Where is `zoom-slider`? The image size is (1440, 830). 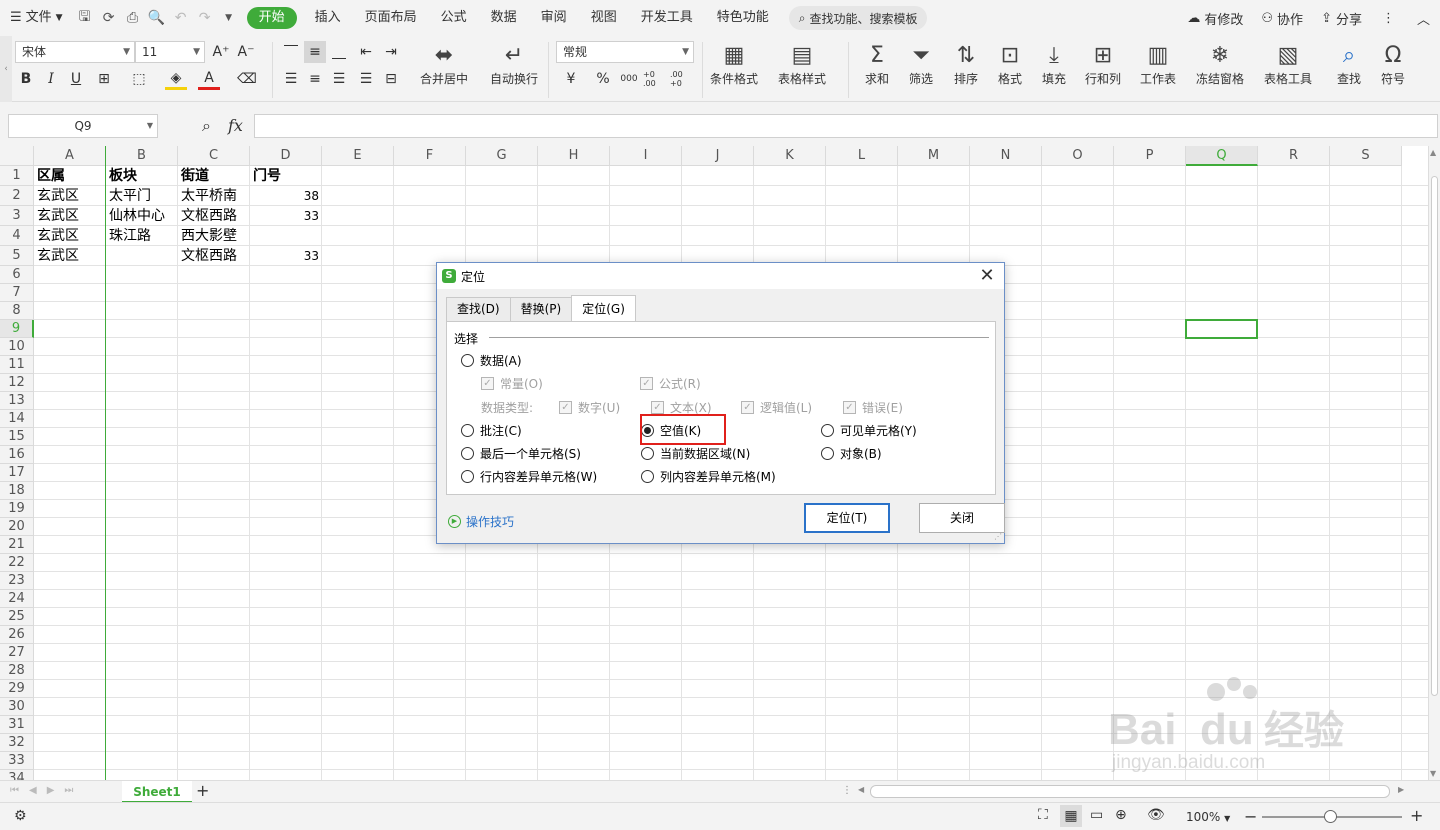 zoom-slider is located at coordinates (1332, 816).